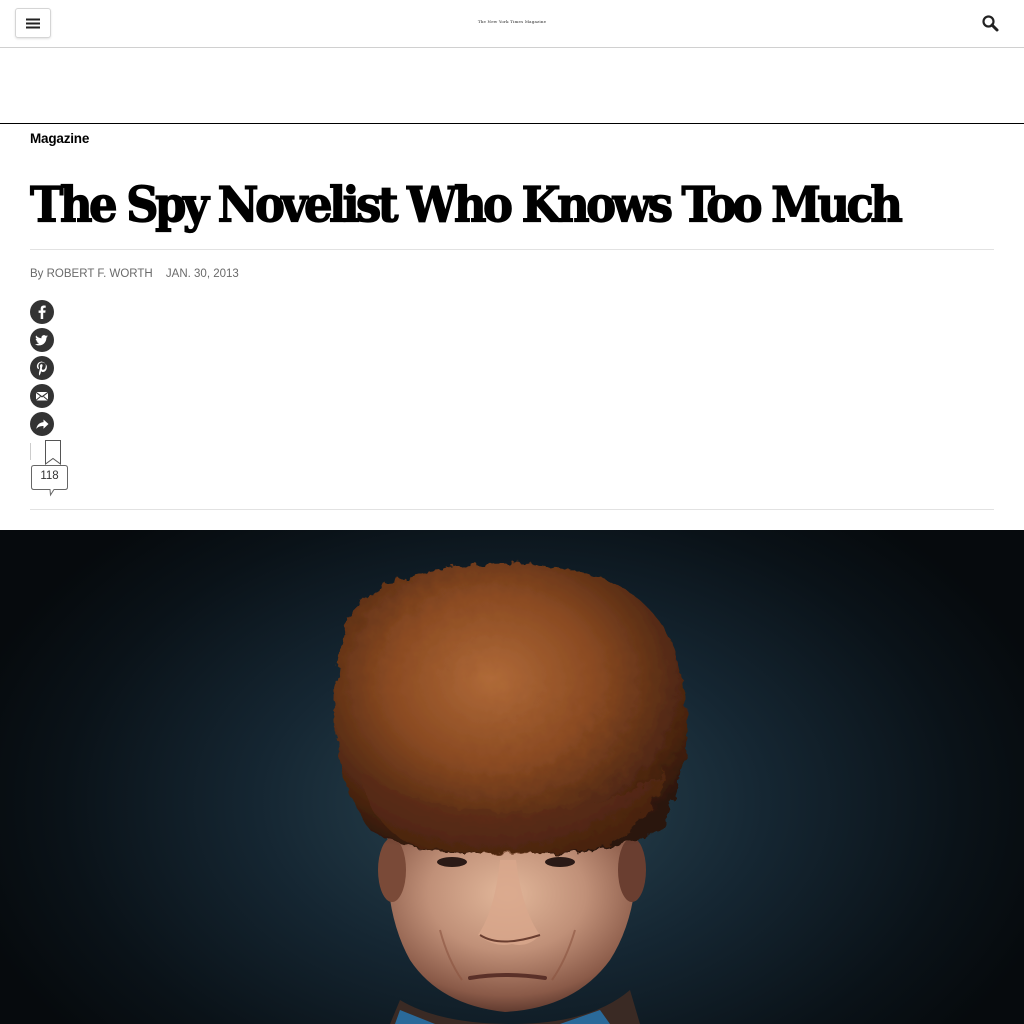 This screenshot has height=1024, width=1024. I want to click on site-logo: The New York Times Magazine, so click(512, 21).